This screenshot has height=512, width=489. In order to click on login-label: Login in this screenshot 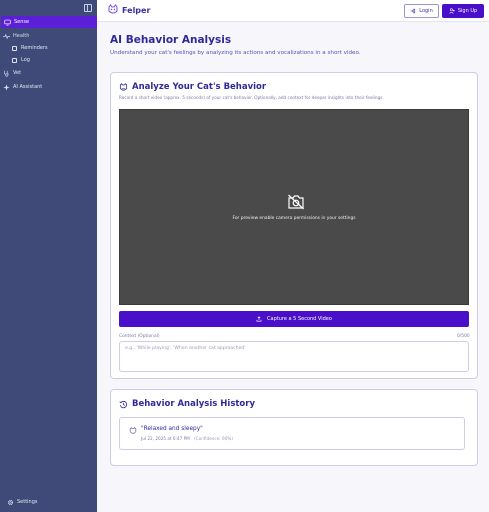, I will do `click(426, 11)`.